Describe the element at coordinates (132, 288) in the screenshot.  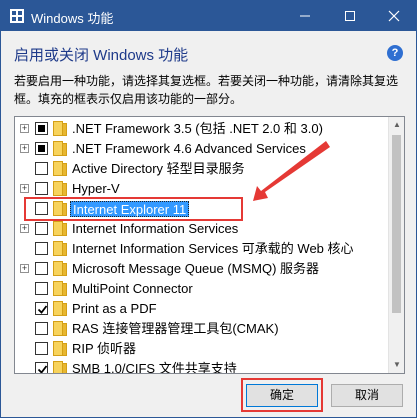
I see `feature-label: MultiPoint Connector` at that location.